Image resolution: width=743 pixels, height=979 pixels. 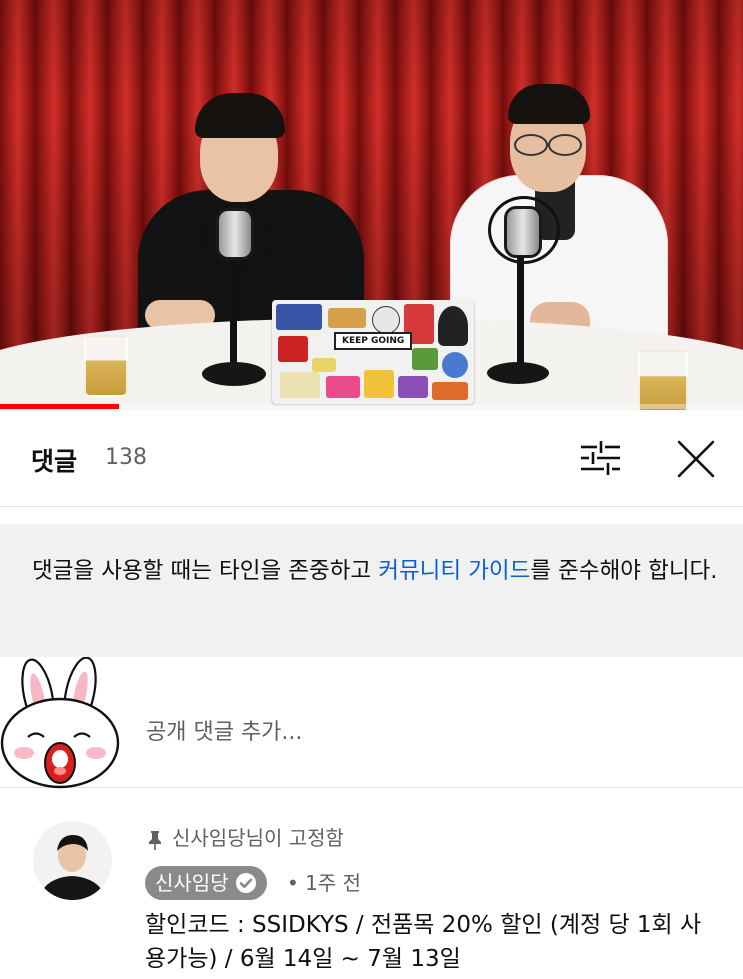 I want to click on close-comments-button, so click(x=696, y=459).